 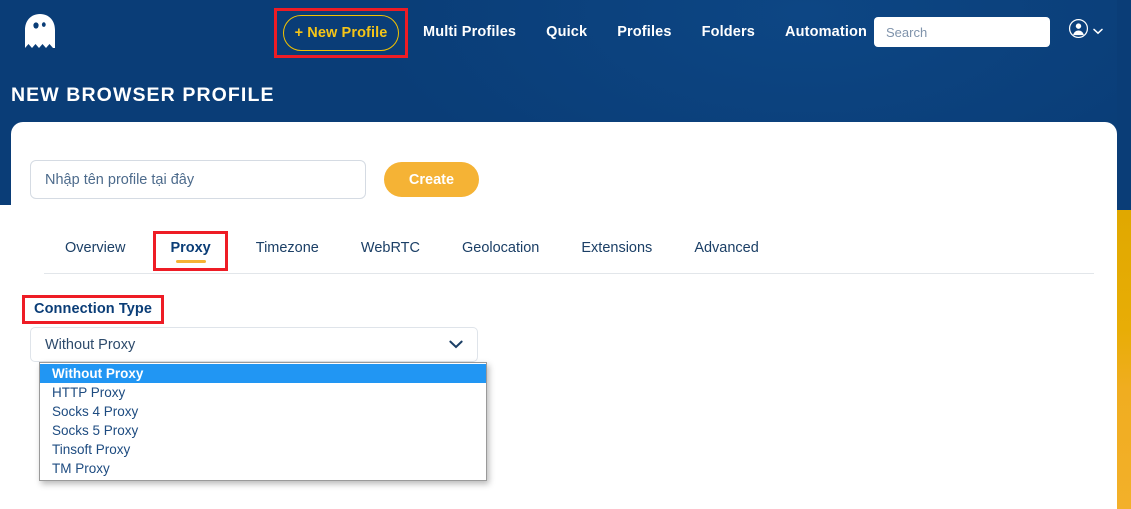 What do you see at coordinates (90, 344) in the screenshot?
I see `connection-type-selected-value: Without Proxy` at bounding box center [90, 344].